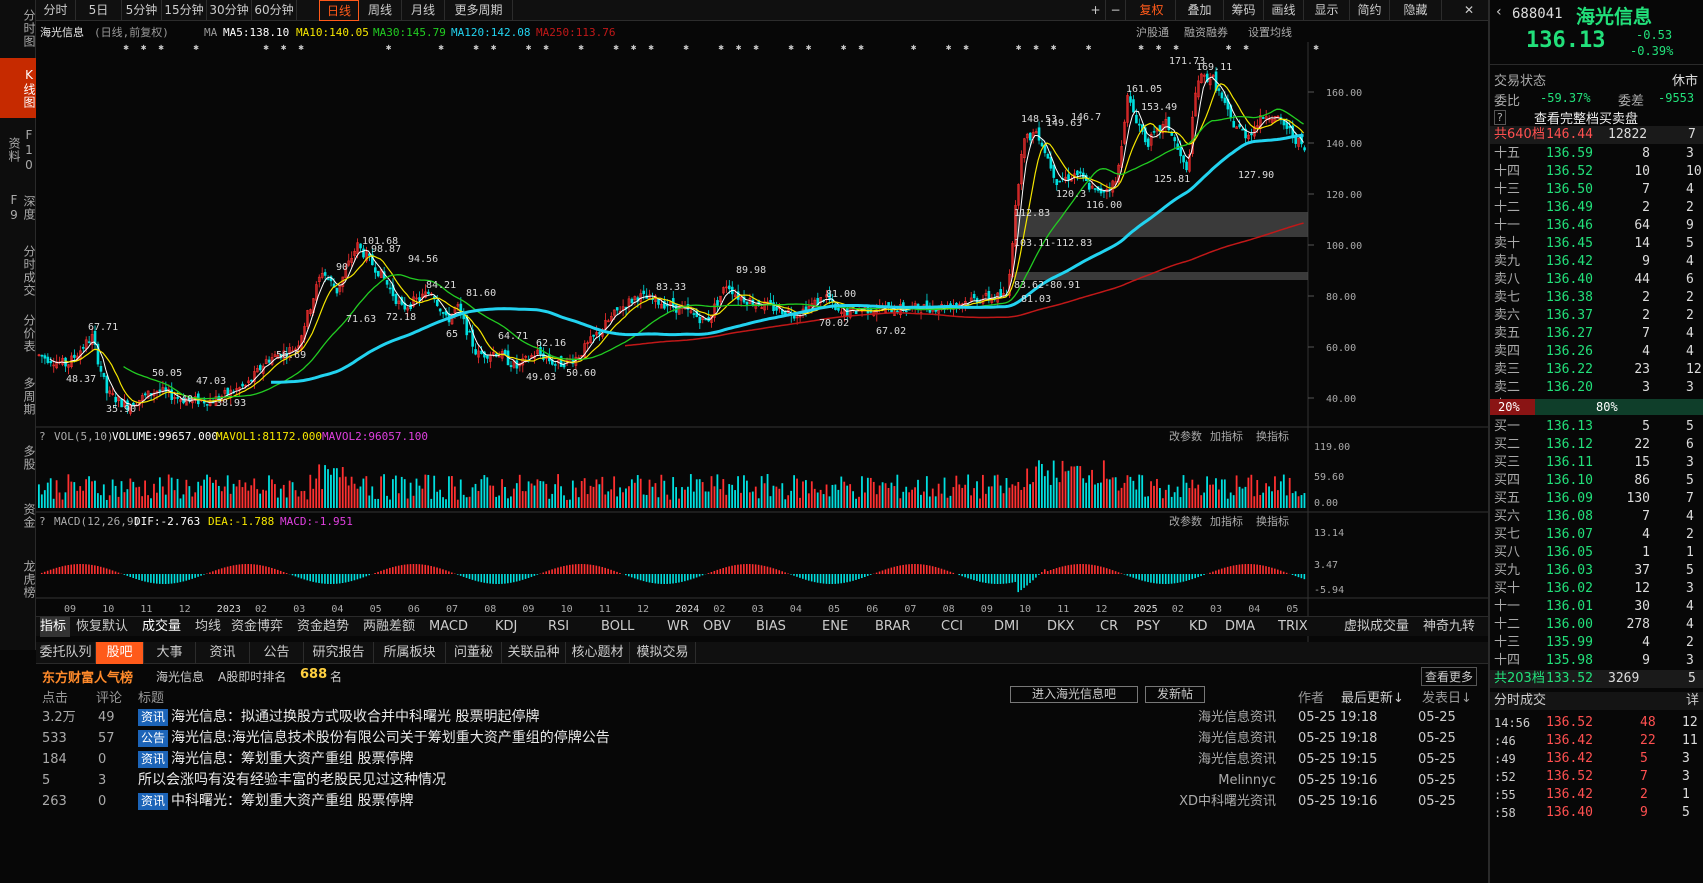 This screenshot has height=883, width=1703. I want to click on full-book-button: 查看完整档买卖盘, so click(1586, 117).